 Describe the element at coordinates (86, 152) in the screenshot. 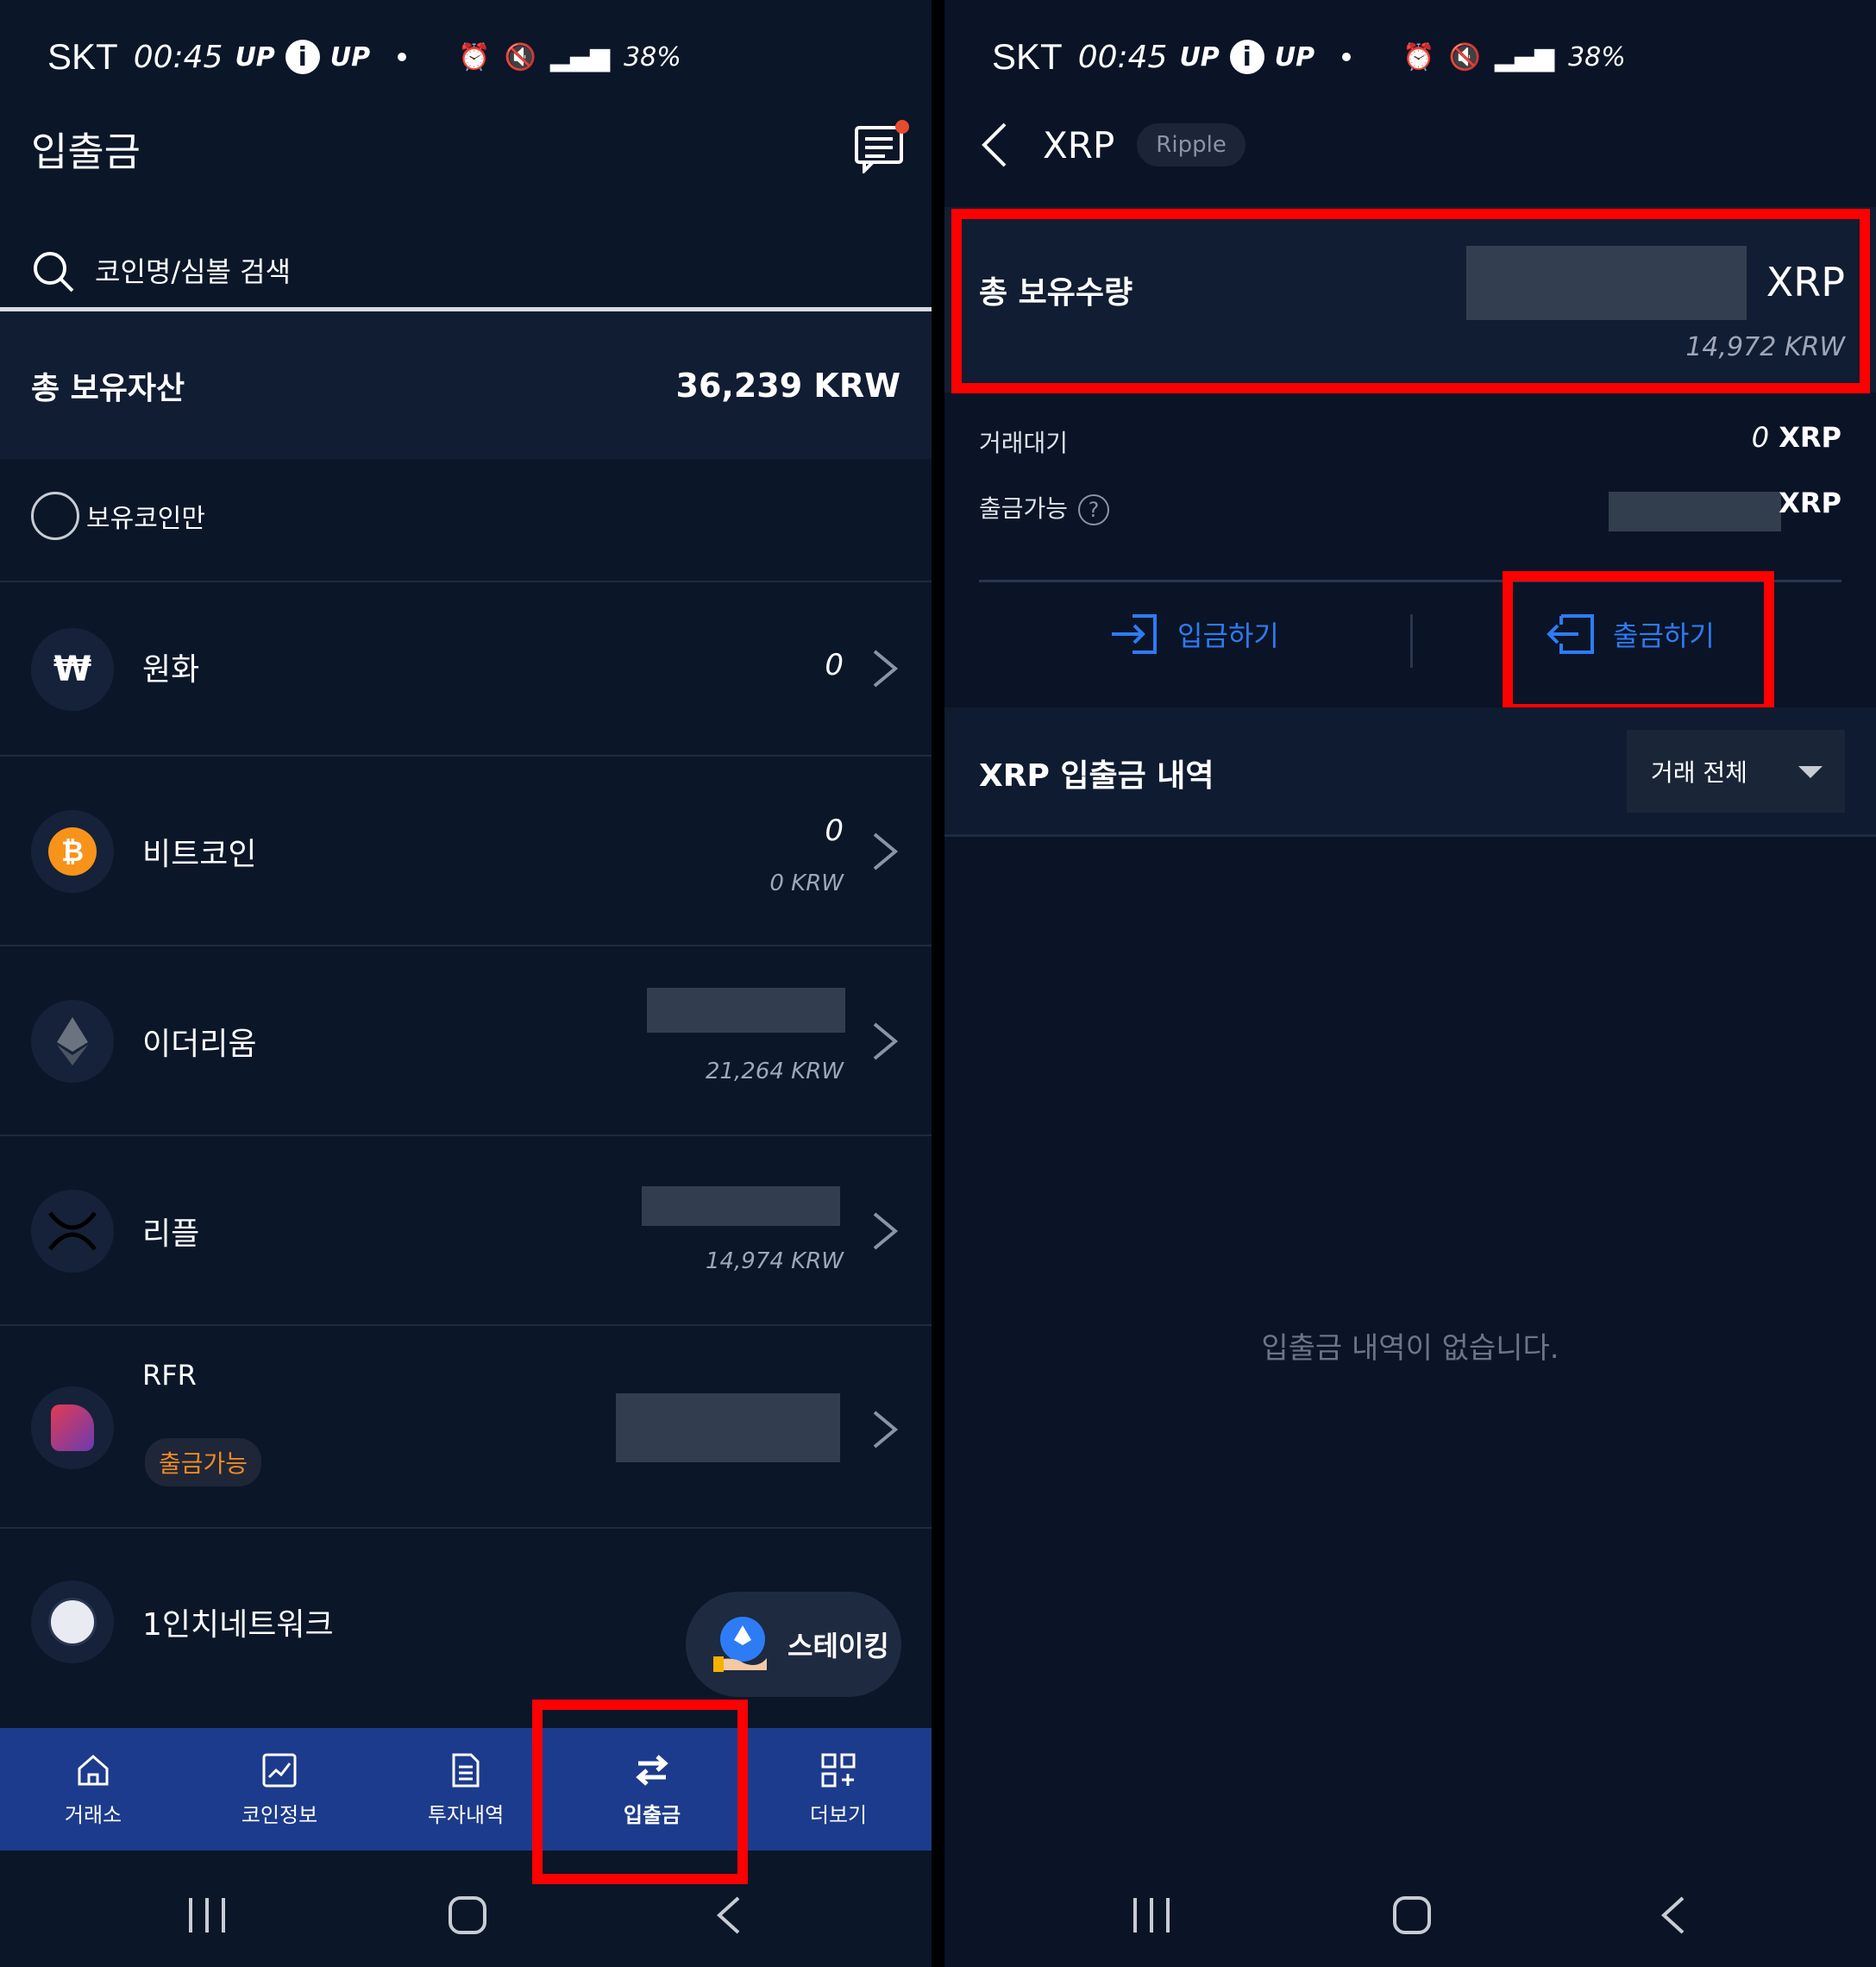

I see `page-title: 입출금` at that location.